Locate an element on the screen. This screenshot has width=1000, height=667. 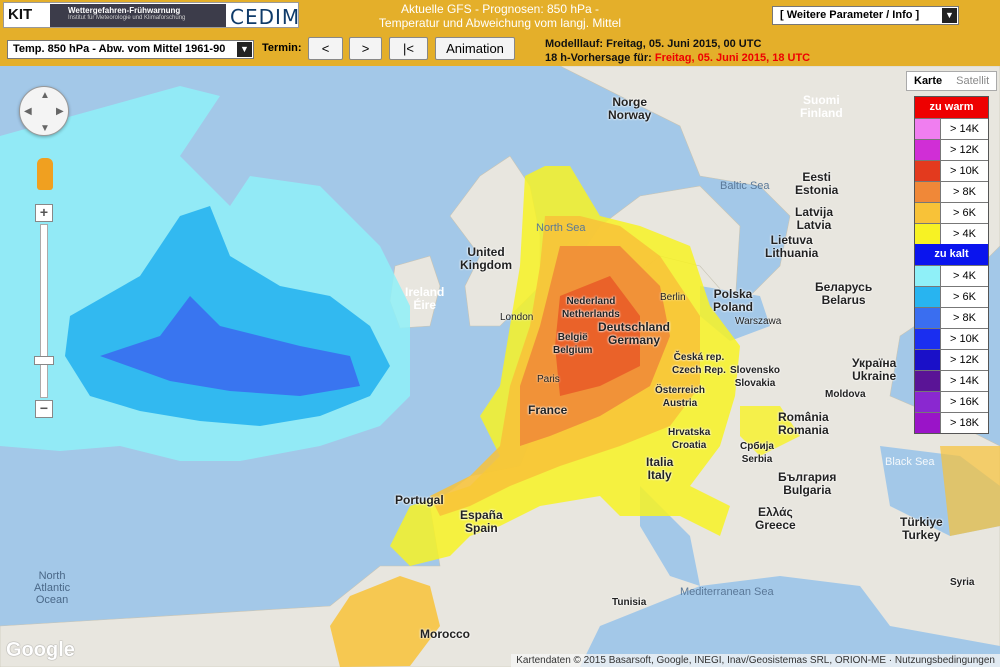
country-label: Polska Poland is located at coordinates (733, 300).